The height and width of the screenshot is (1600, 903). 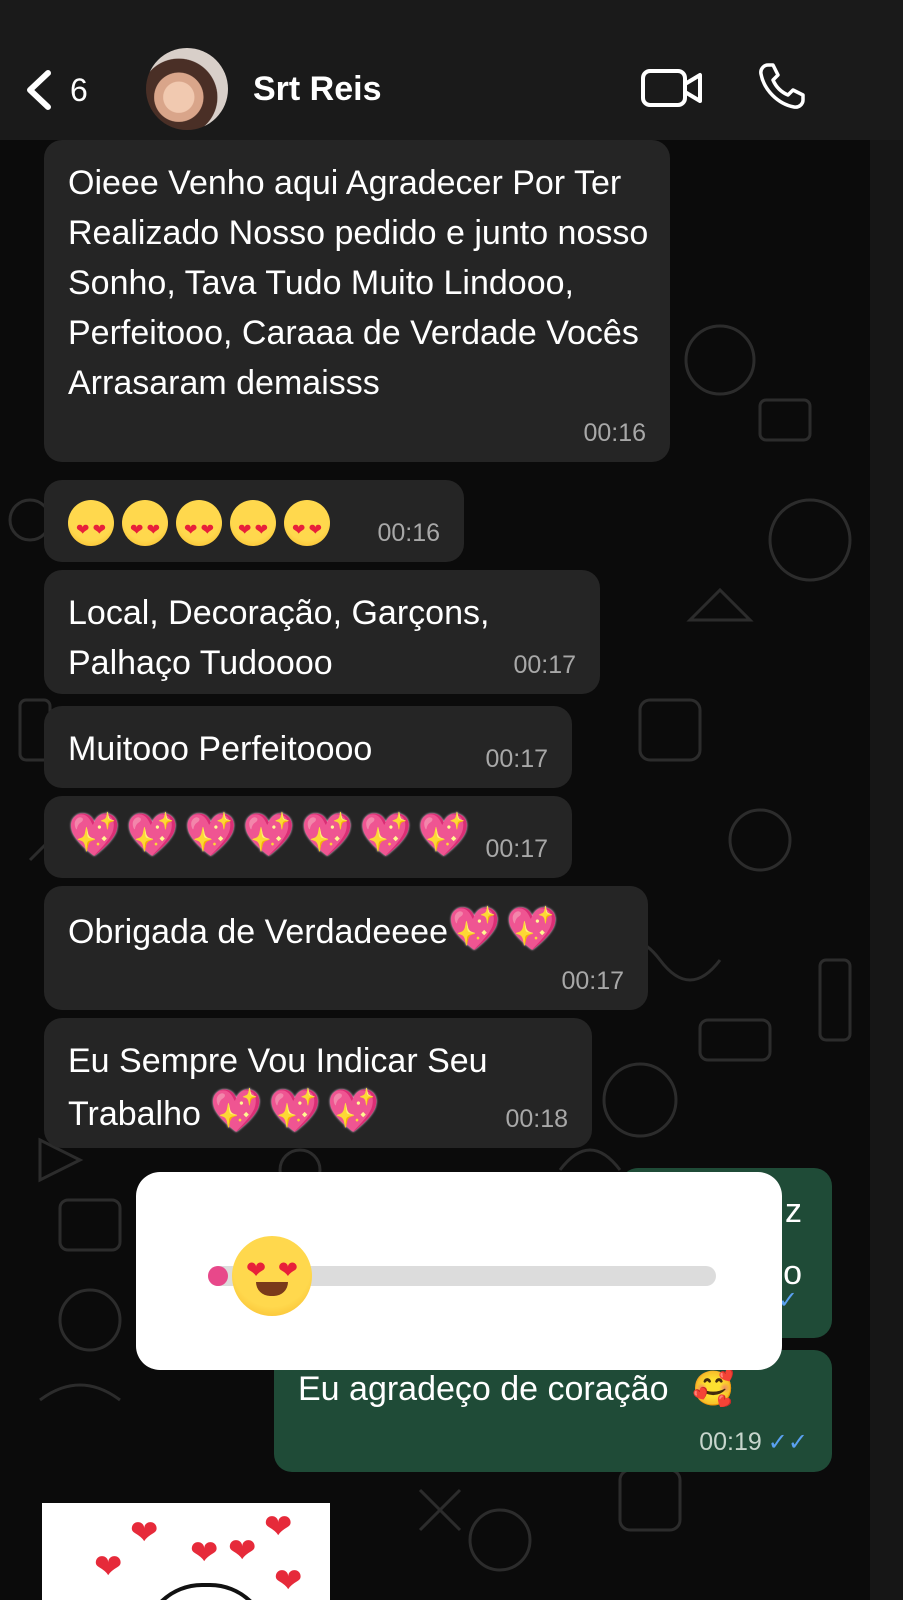 What do you see at coordinates (79, 89) in the screenshot?
I see `unread-count: 6` at bounding box center [79, 89].